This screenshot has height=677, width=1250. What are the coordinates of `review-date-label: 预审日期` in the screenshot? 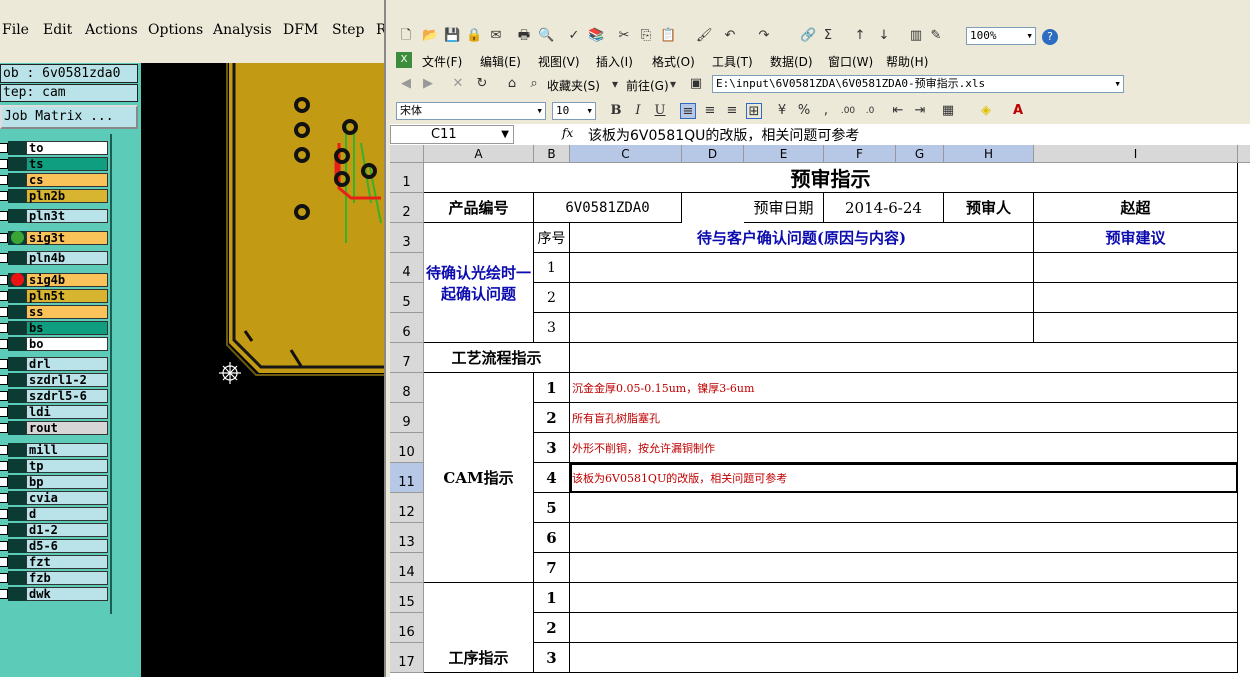 It's located at (784, 208).